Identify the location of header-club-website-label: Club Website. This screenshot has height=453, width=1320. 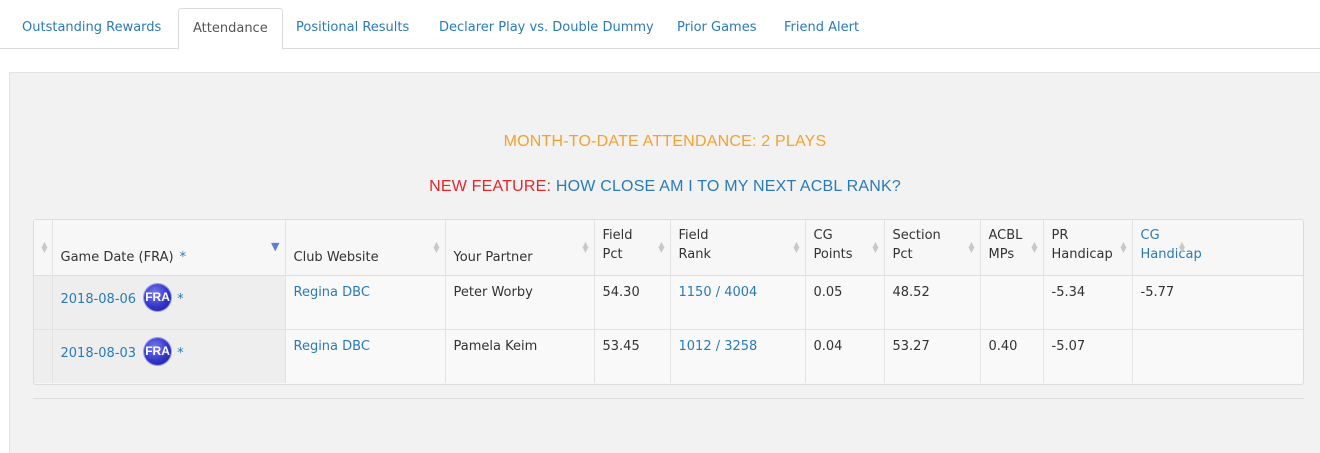
(336, 257).